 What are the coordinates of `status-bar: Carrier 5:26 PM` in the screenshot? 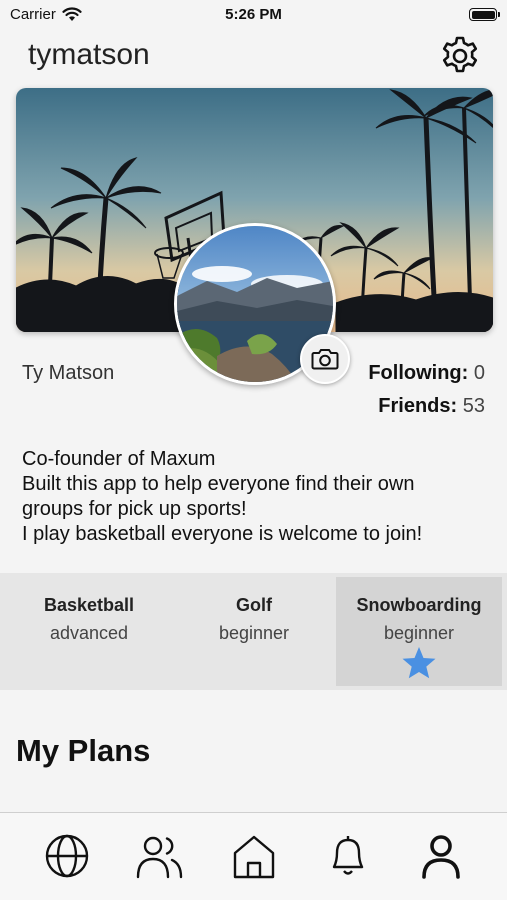 It's located at (253, 15).